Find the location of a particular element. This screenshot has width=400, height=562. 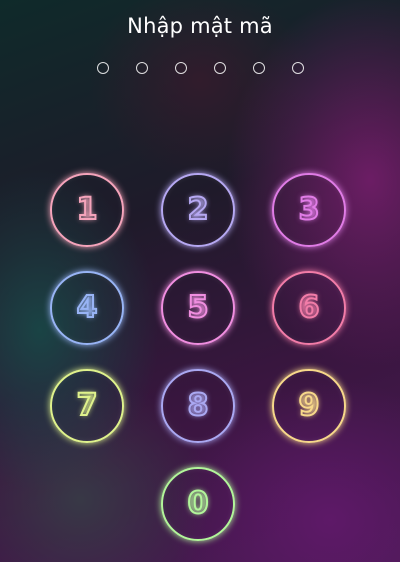

key-7-button: 7 is located at coordinates (87, 406).